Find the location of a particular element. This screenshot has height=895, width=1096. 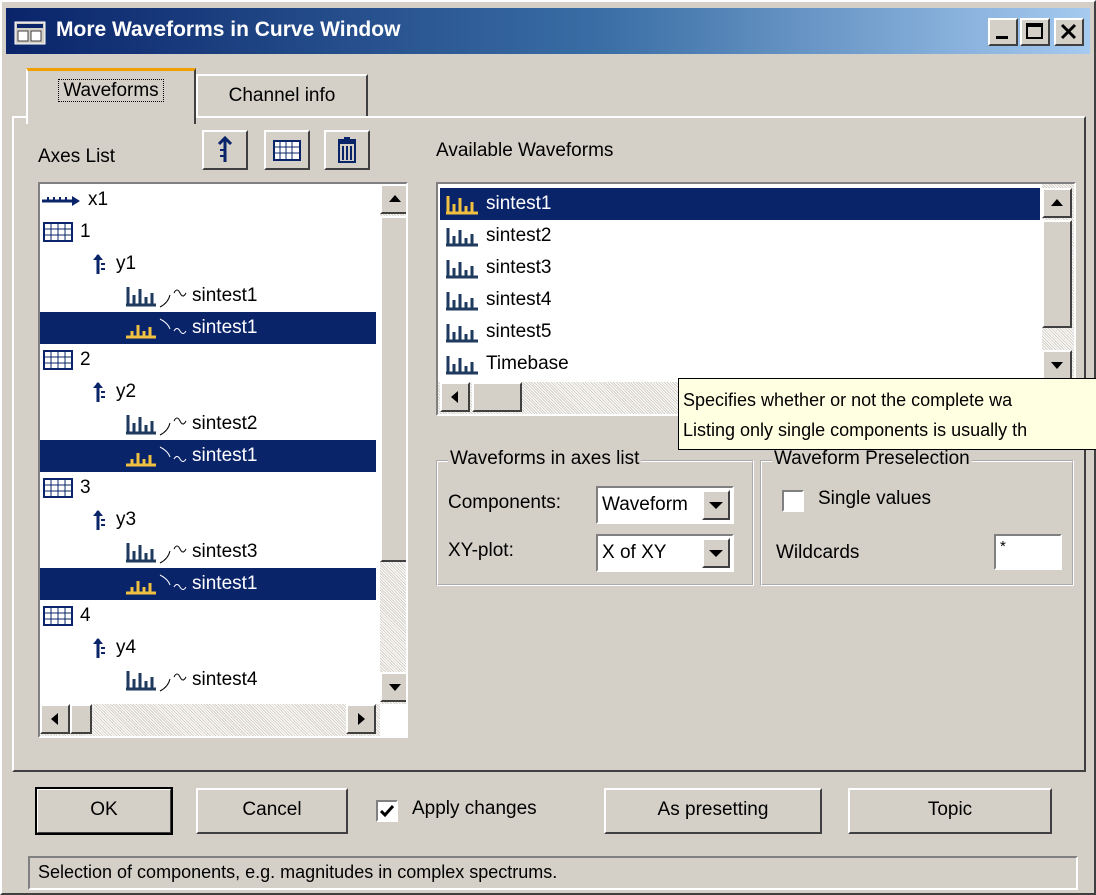

tab-channel-info: Channel info is located at coordinates (282, 96).